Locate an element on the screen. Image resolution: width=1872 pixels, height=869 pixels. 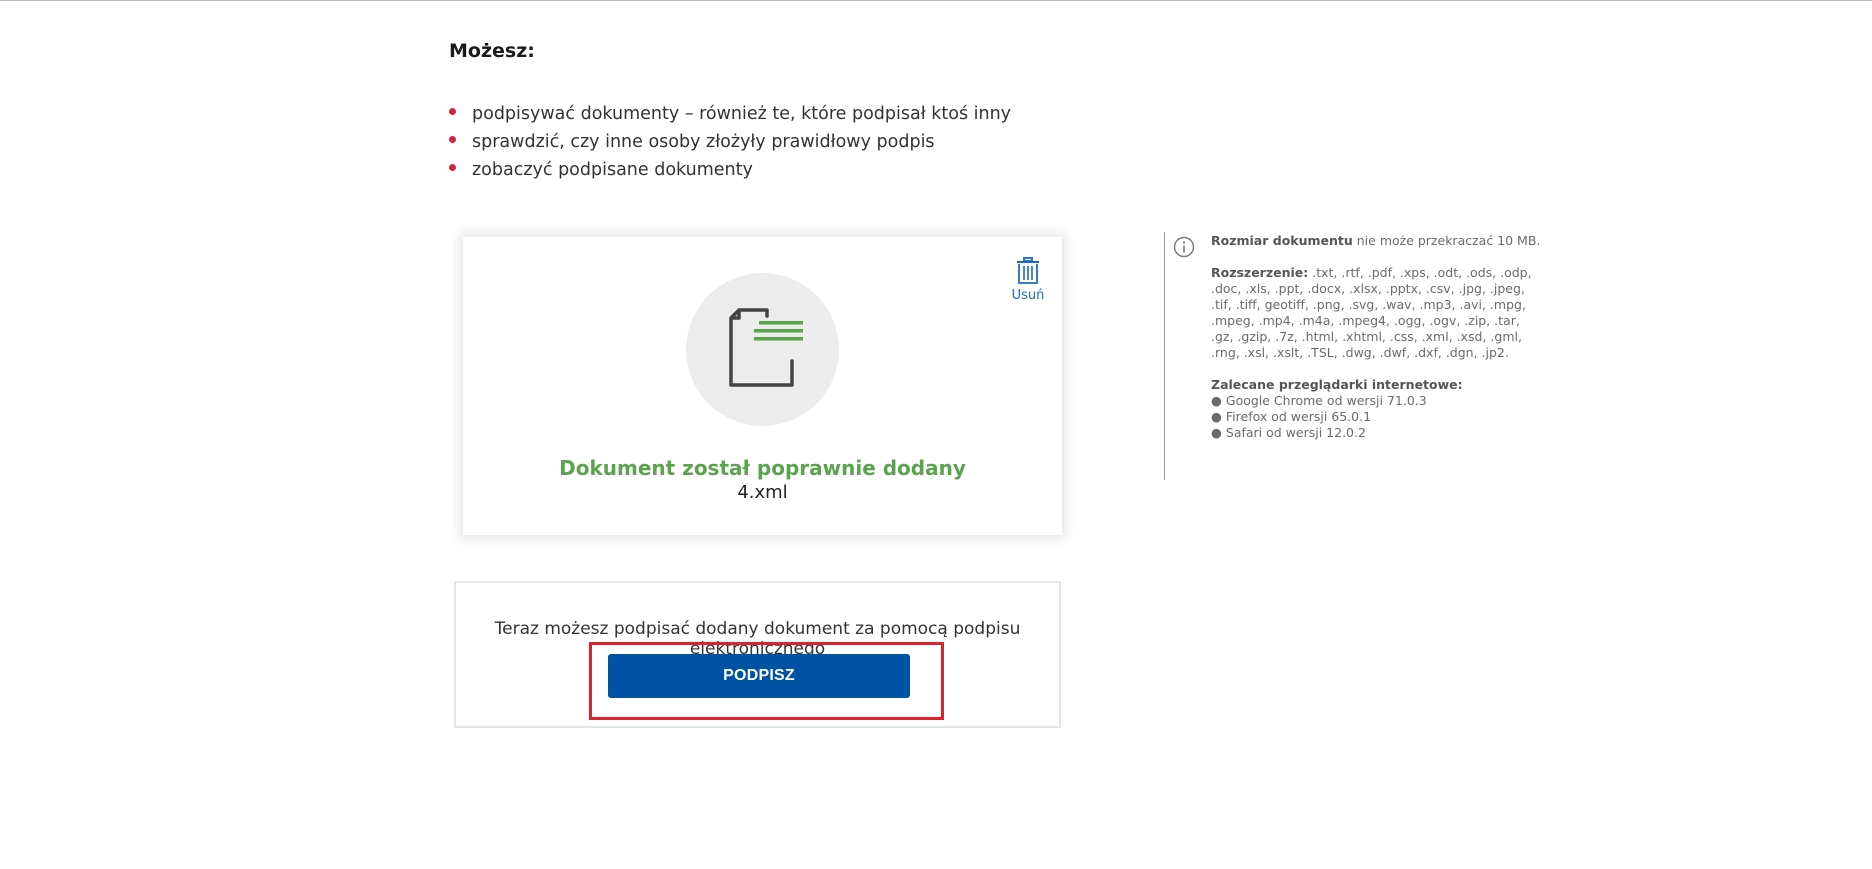
size-text: nie może przekraczać 10 MB. is located at coordinates (1446, 240).